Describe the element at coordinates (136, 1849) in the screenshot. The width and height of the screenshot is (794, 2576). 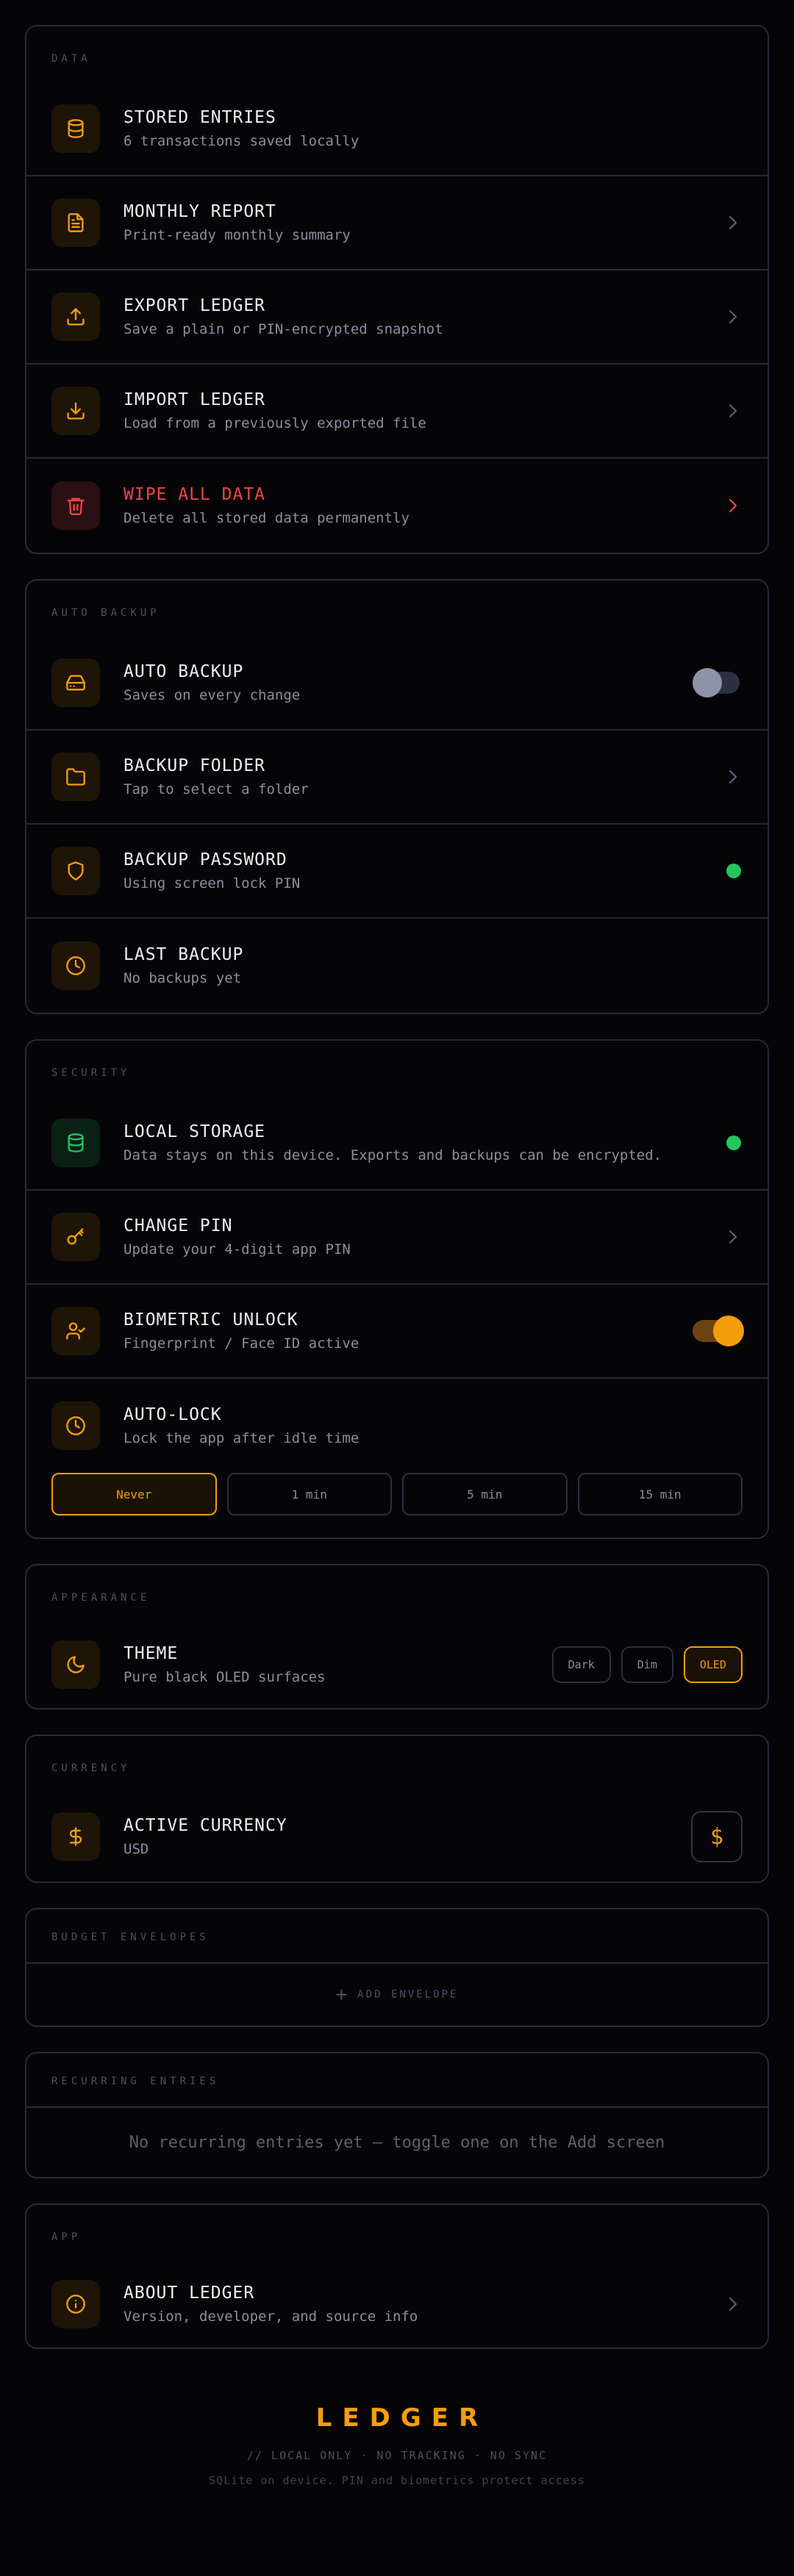
I see `row-subtitle: USD` at that location.